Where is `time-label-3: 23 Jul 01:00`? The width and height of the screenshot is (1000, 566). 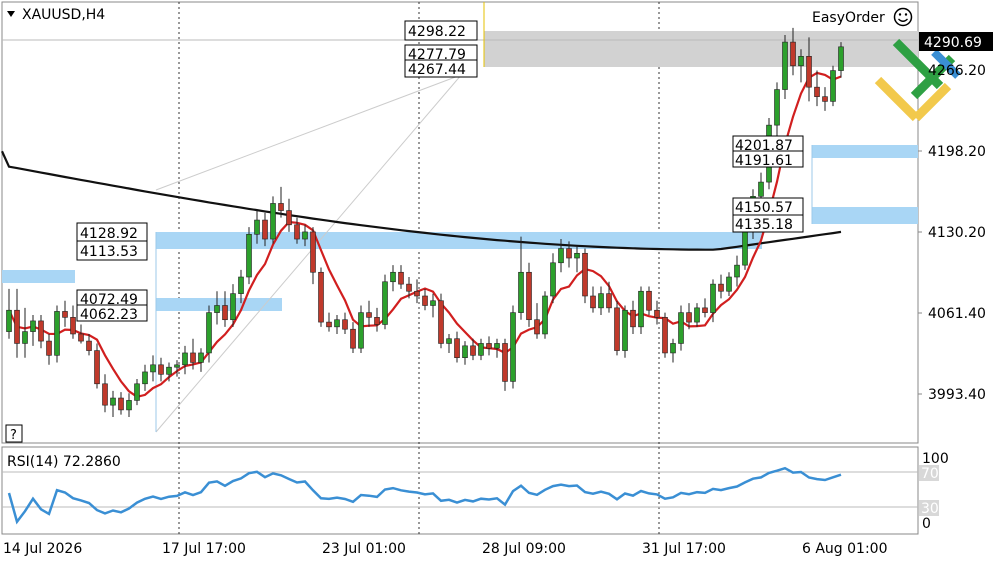
time-label-3: 23 Jul 01:00 is located at coordinates (364, 549).